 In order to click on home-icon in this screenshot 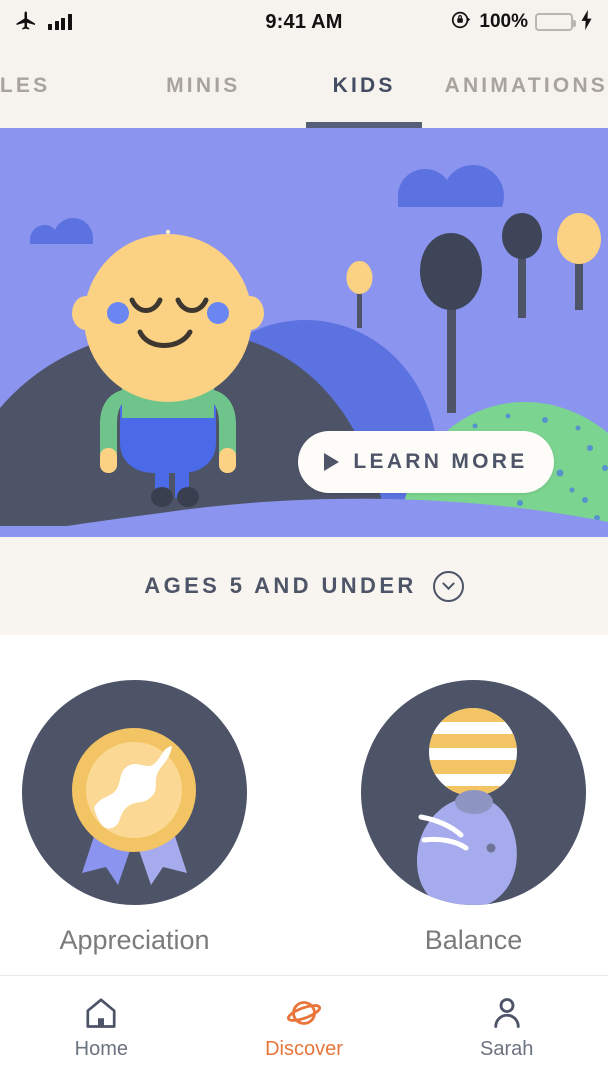, I will do `click(101, 1013)`.